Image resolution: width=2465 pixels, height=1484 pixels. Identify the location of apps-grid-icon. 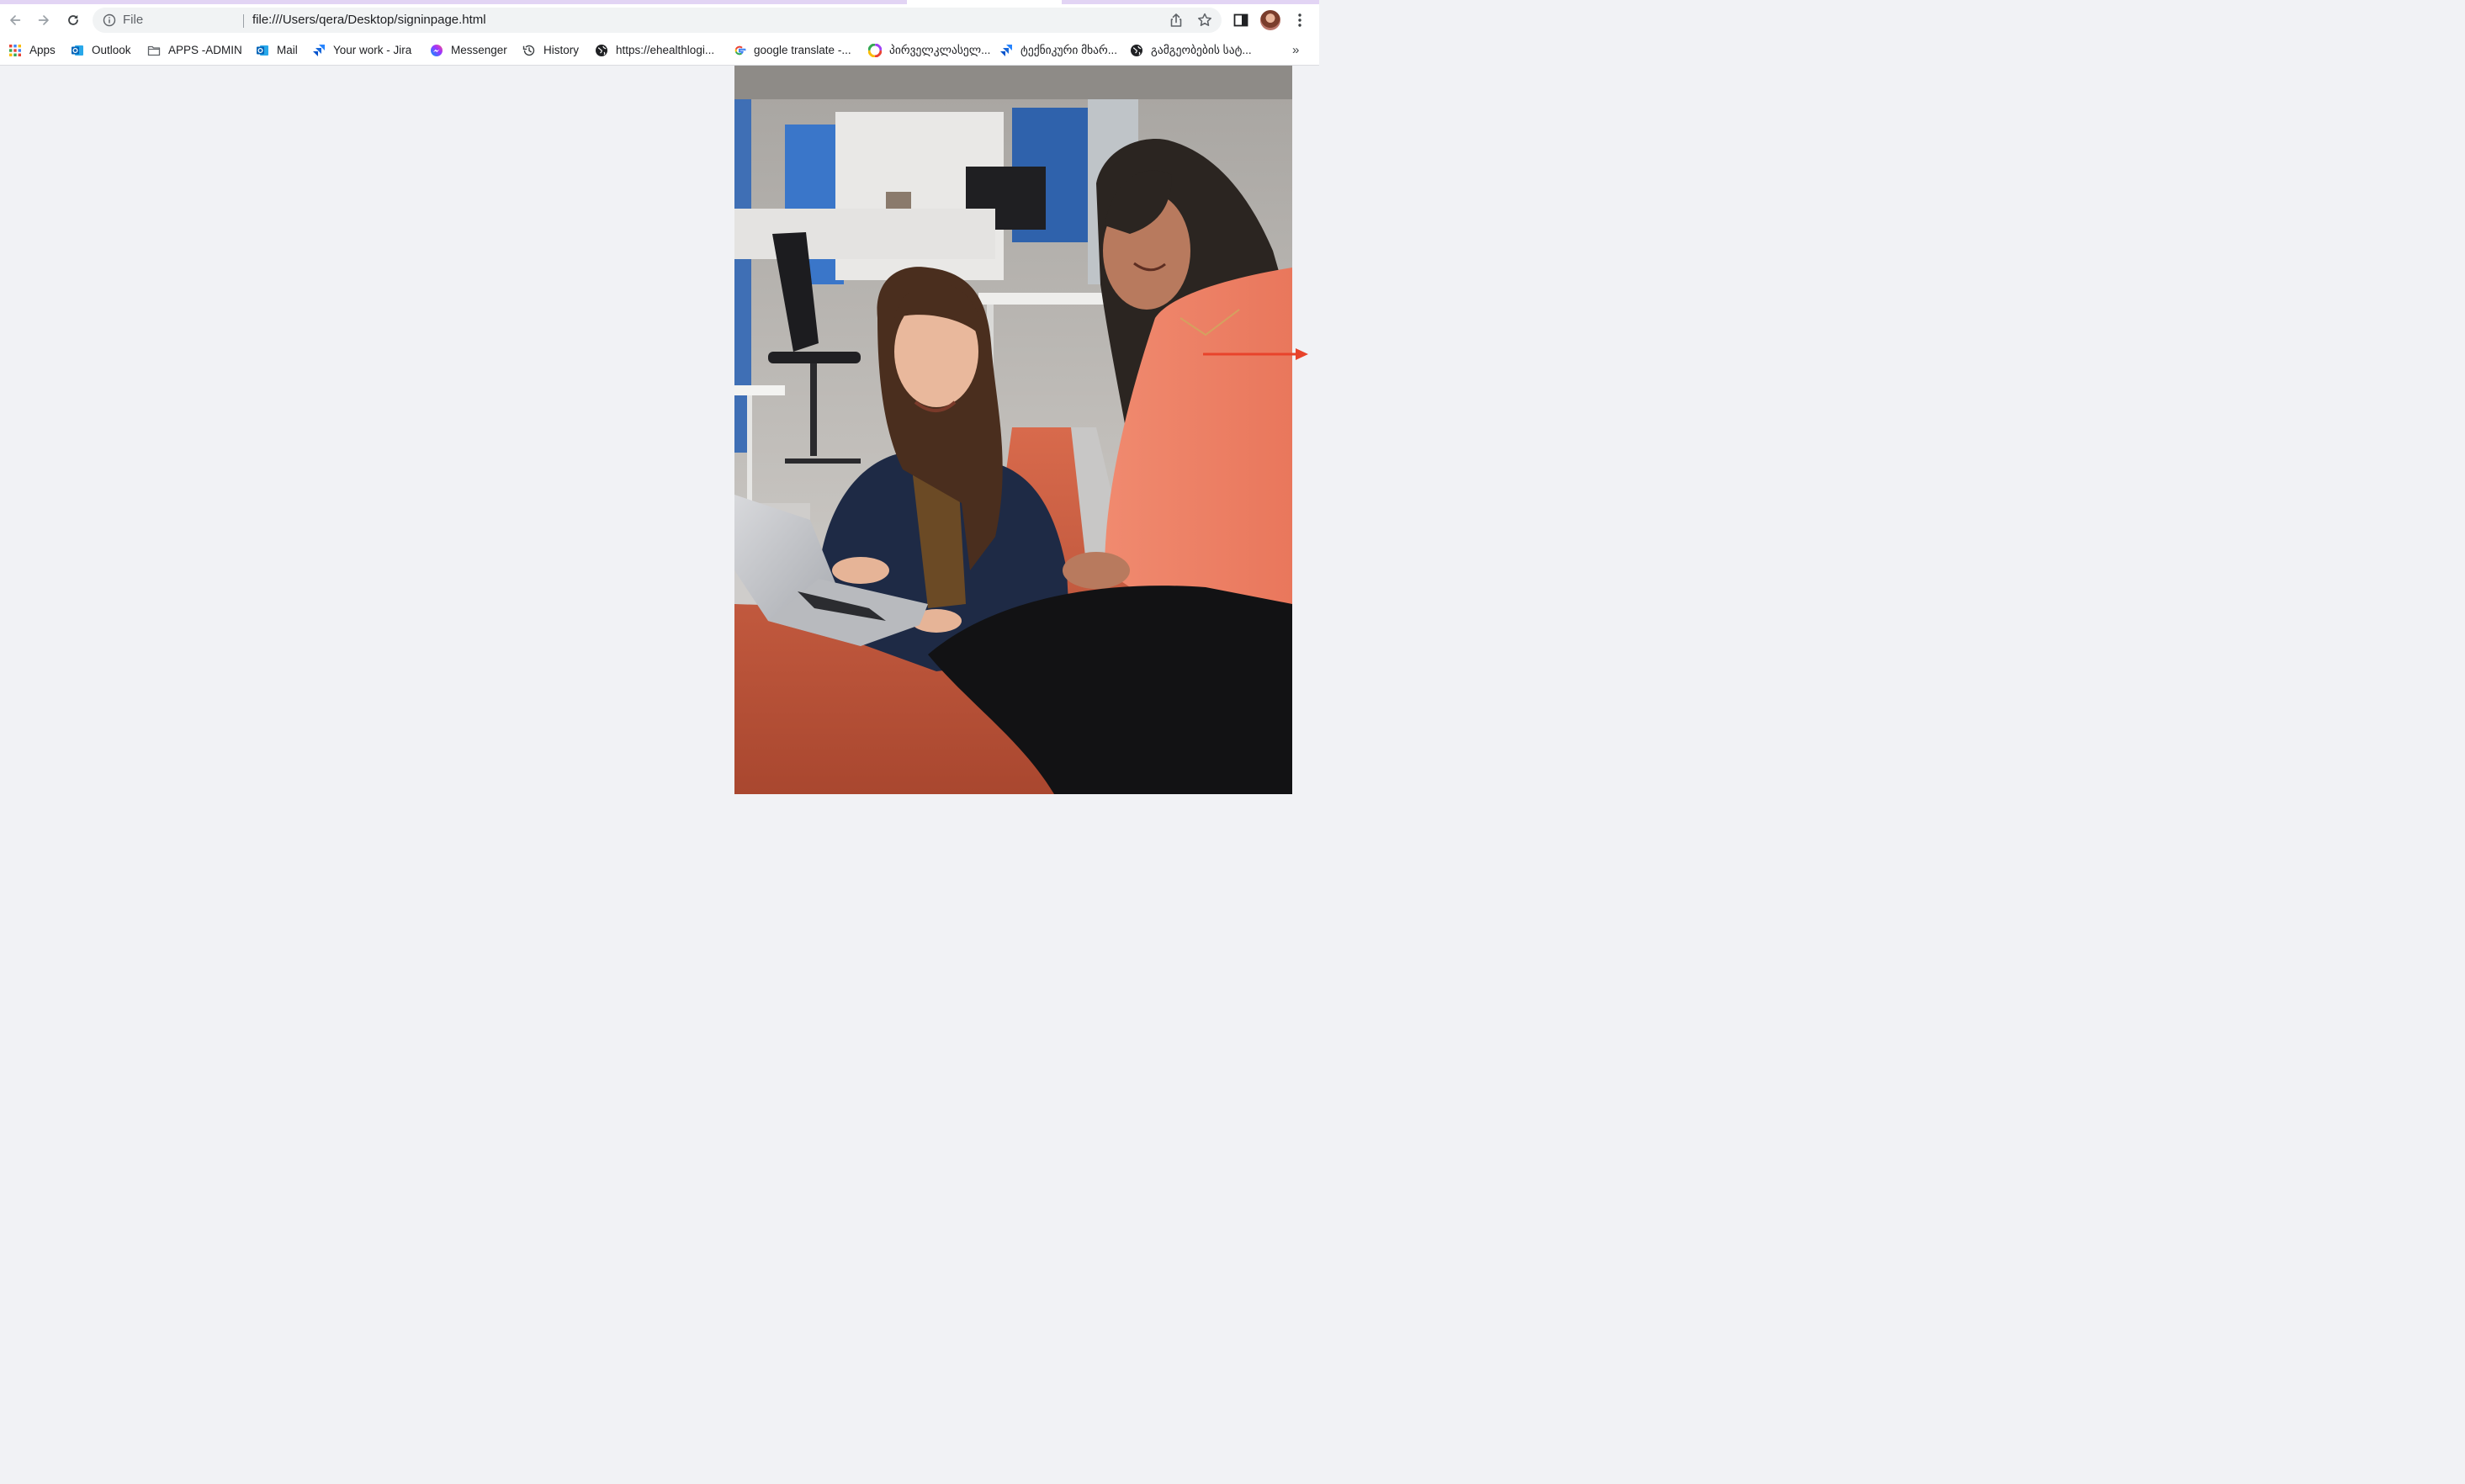
(15, 50).